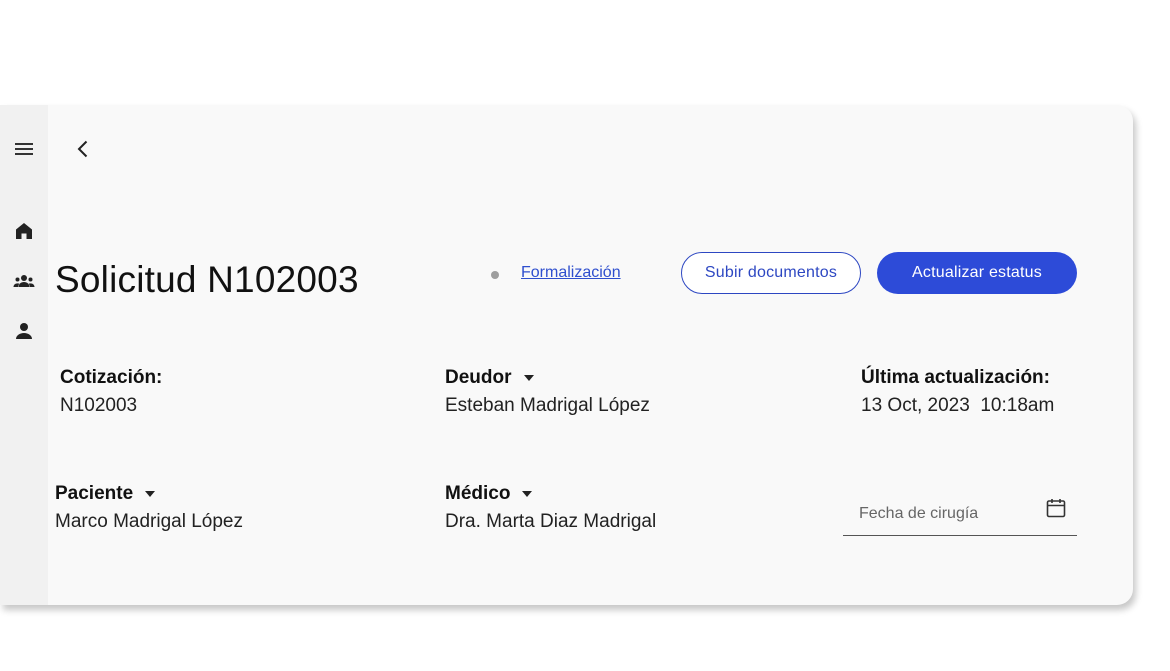 Image resolution: width=1170 pixels, height=671 pixels. I want to click on page-title: Solicitud N102003, so click(207, 279).